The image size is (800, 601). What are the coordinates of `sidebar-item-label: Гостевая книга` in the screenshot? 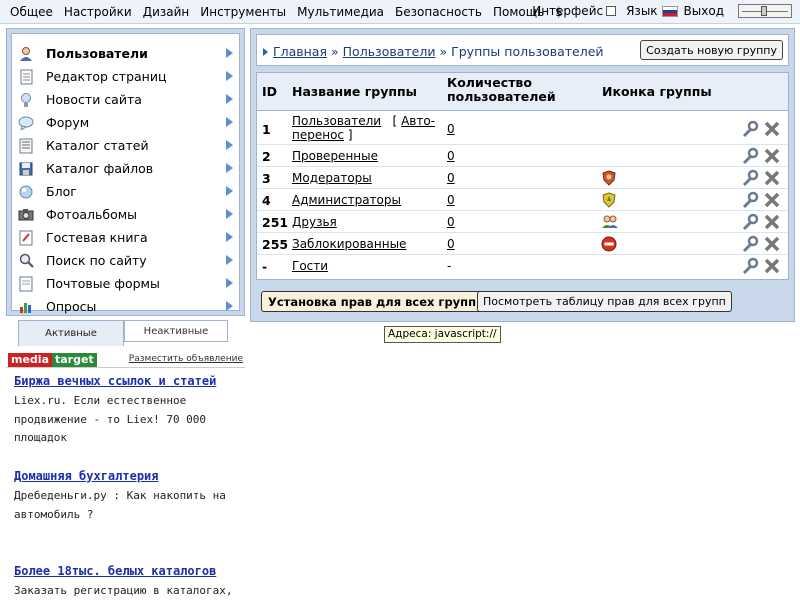 It's located at (97, 237).